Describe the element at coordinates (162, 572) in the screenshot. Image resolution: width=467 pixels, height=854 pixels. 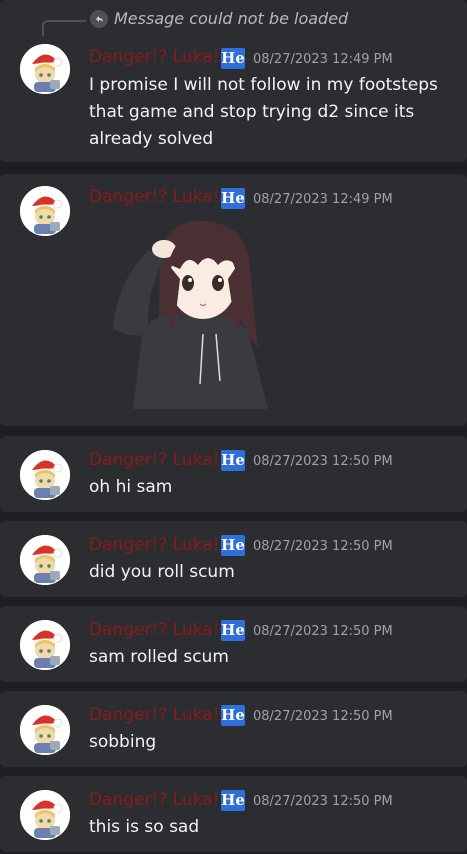
I see `message-text: did you roll scum` at that location.